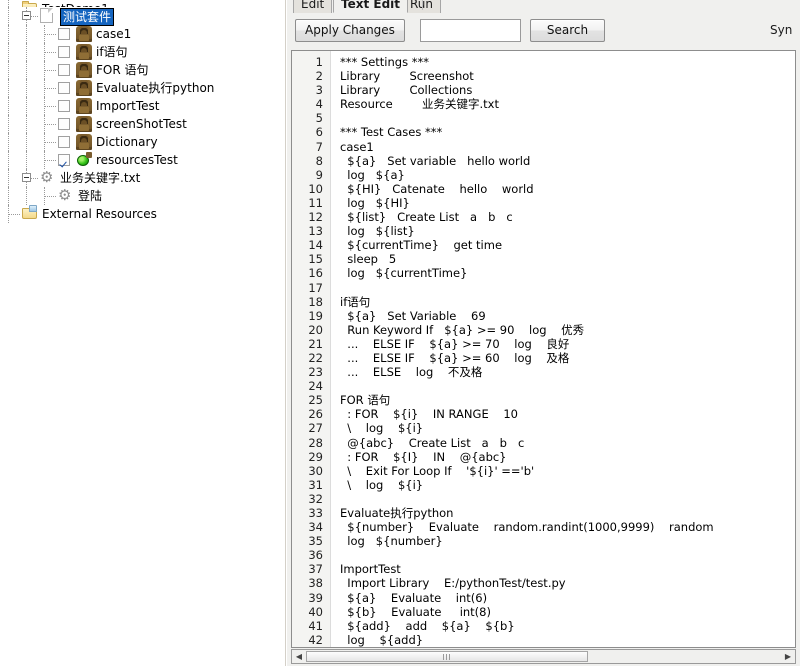 This screenshot has height=666, width=800. Describe the element at coordinates (543, 626) in the screenshot. I see `code-line: 41 ${add} add ${a} ${b}` at that location.